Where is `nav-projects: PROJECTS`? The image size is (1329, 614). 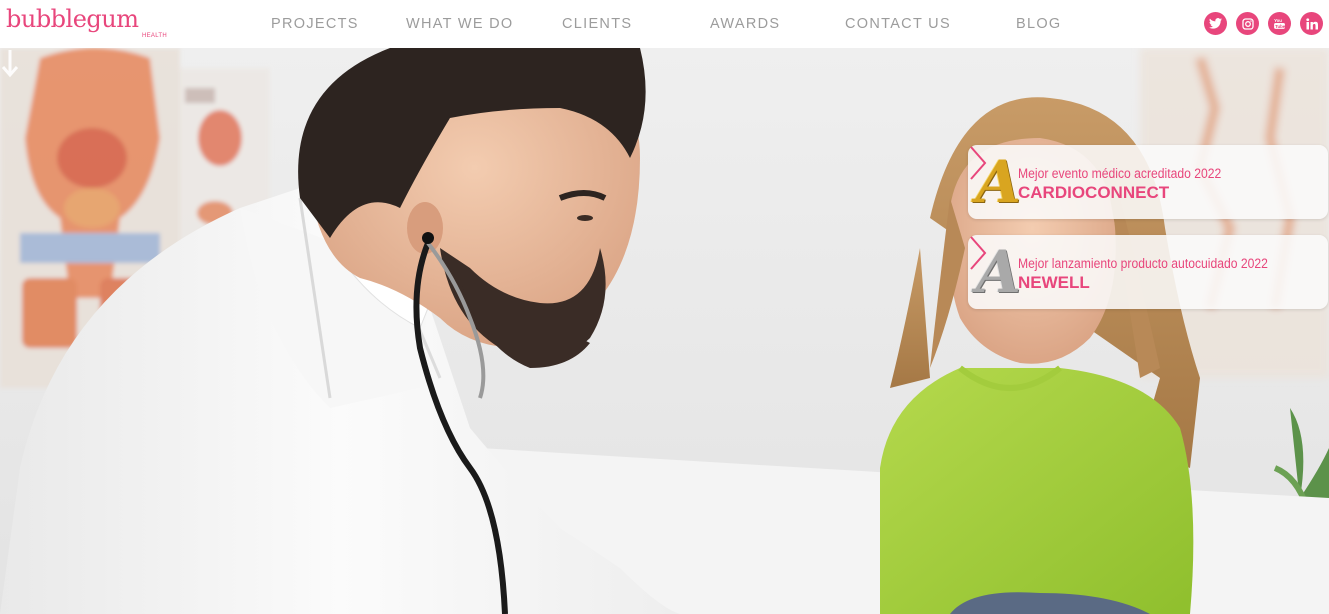 nav-projects: PROJECTS is located at coordinates (315, 24).